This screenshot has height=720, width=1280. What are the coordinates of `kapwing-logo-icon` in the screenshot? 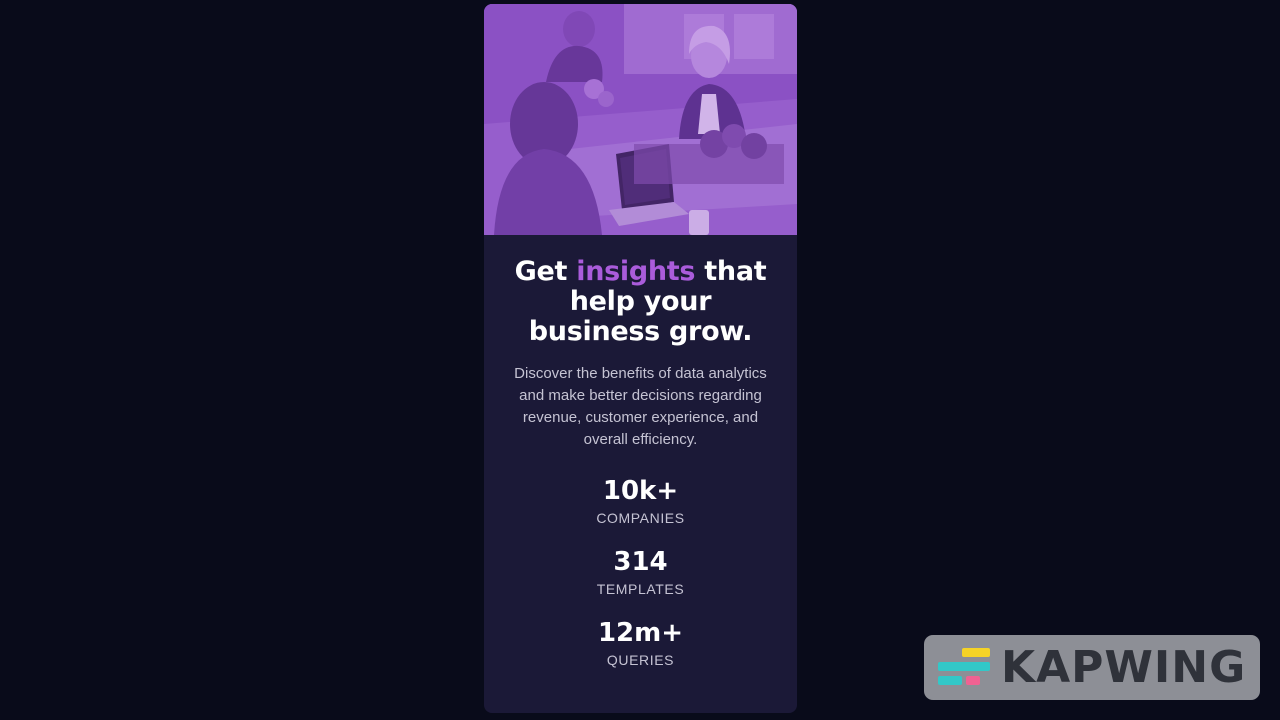 It's located at (965, 667).